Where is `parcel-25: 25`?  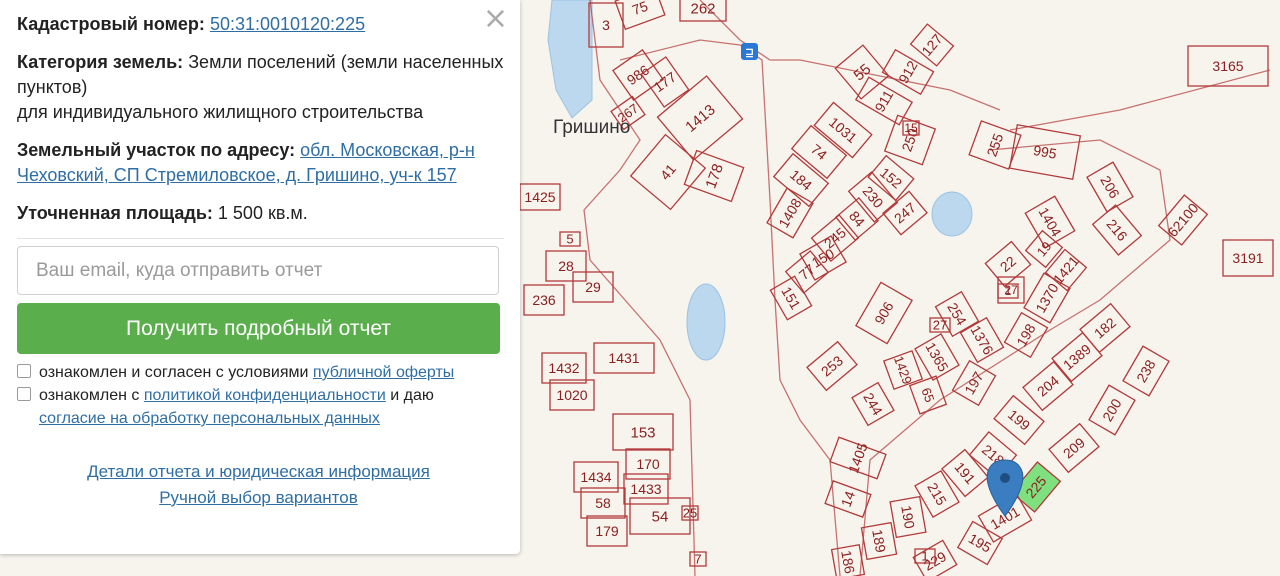
parcel-25: 25 is located at coordinates (690, 513).